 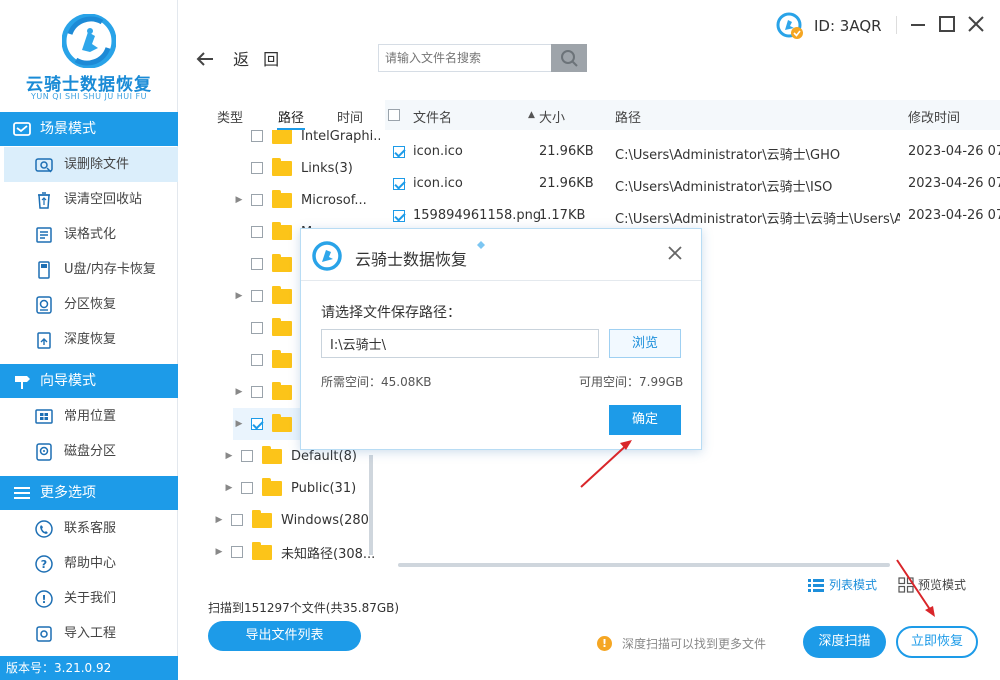 I want to click on confirm-button: 确定, so click(x=645, y=420).